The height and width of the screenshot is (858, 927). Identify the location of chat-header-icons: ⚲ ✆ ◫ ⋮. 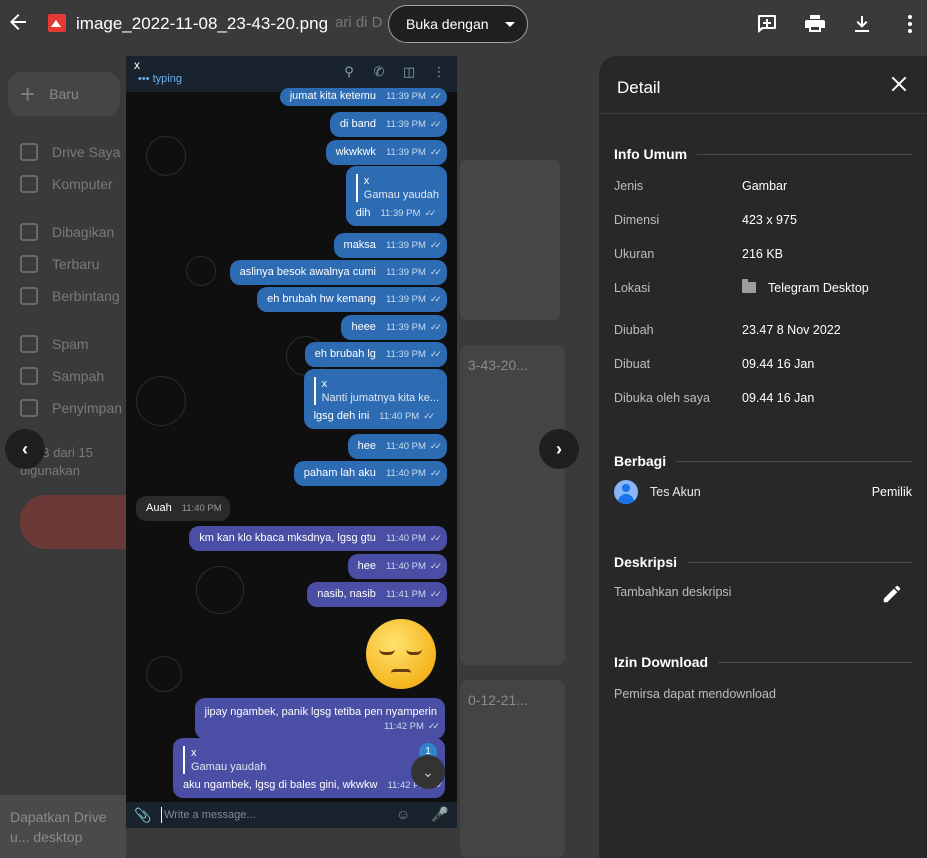
(394, 72).